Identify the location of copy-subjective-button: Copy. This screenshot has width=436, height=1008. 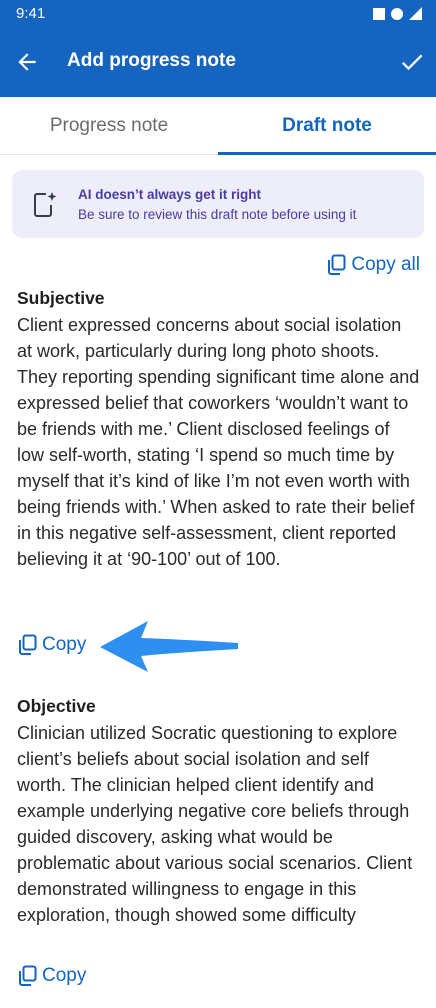
(51, 645).